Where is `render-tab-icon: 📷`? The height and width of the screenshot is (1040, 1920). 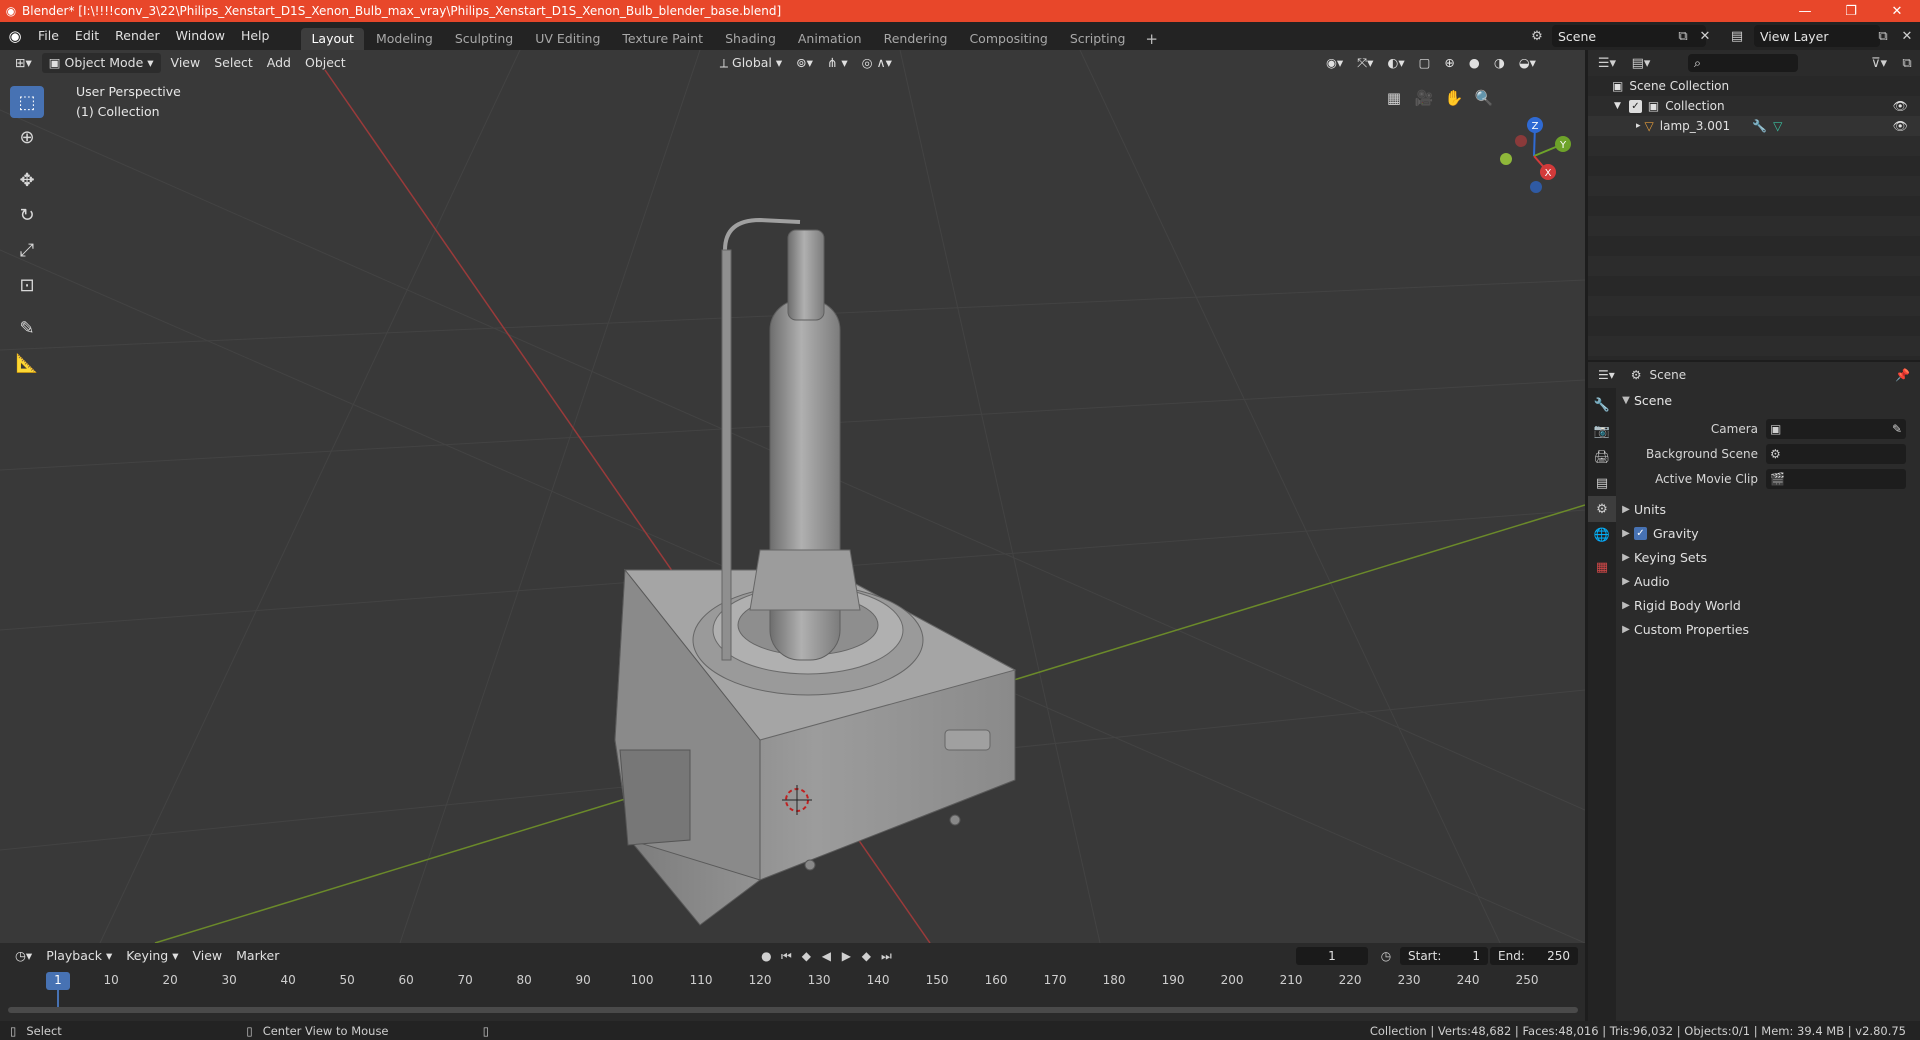 render-tab-icon: 📷 is located at coordinates (1602, 431).